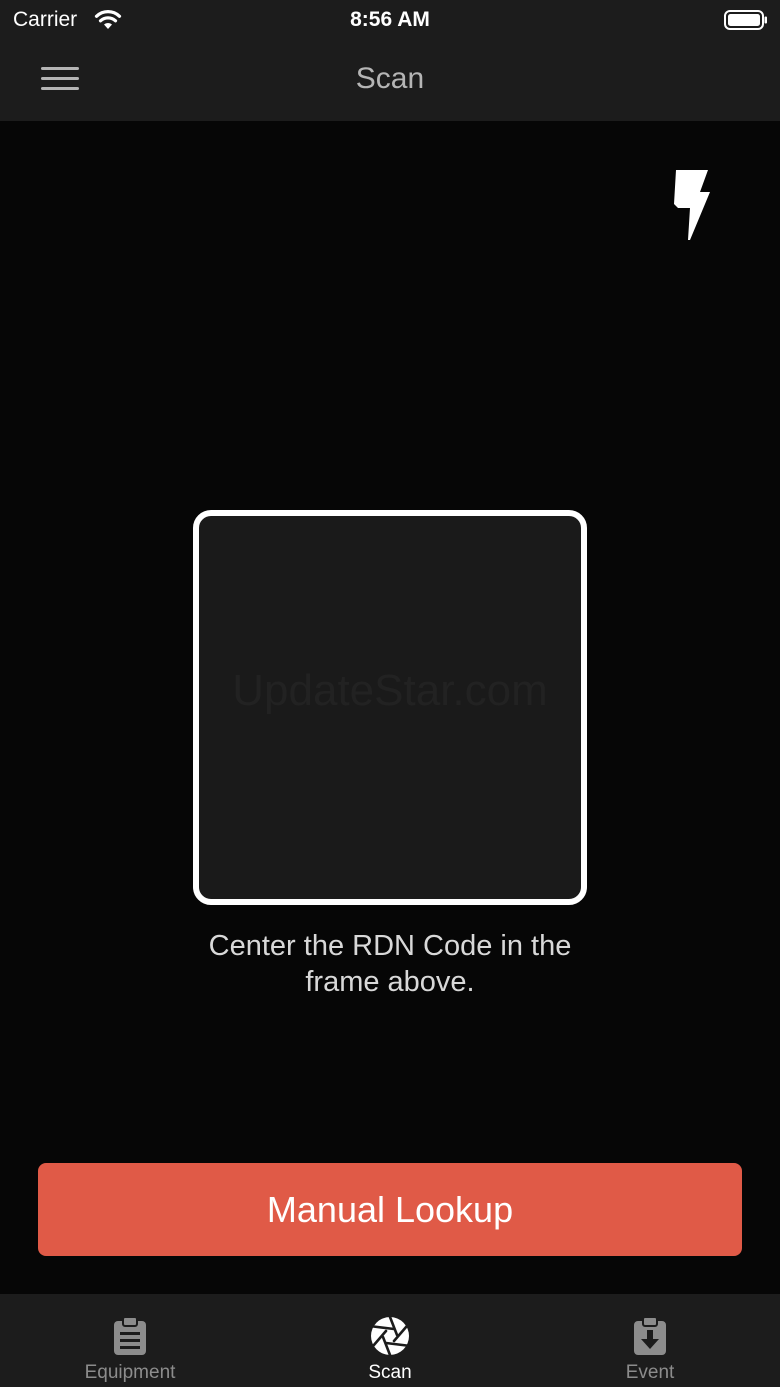  What do you see at coordinates (650, 1372) in the screenshot?
I see `tab-label: Event` at bounding box center [650, 1372].